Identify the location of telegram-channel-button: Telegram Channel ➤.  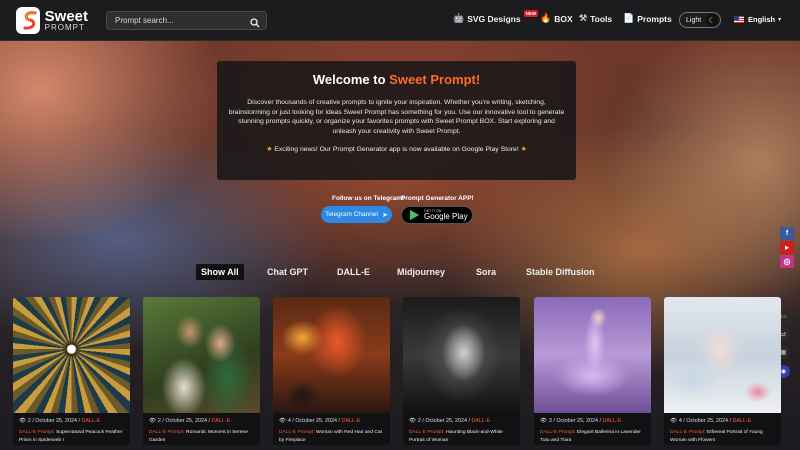
(356, 214).